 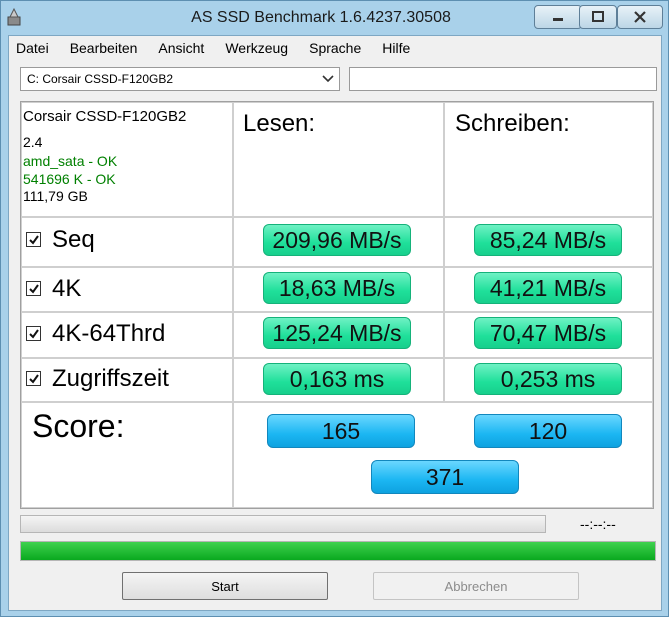 I want to click on 4k-64thrd-label: 4K-64Thrd, so click(x=109, y=333).